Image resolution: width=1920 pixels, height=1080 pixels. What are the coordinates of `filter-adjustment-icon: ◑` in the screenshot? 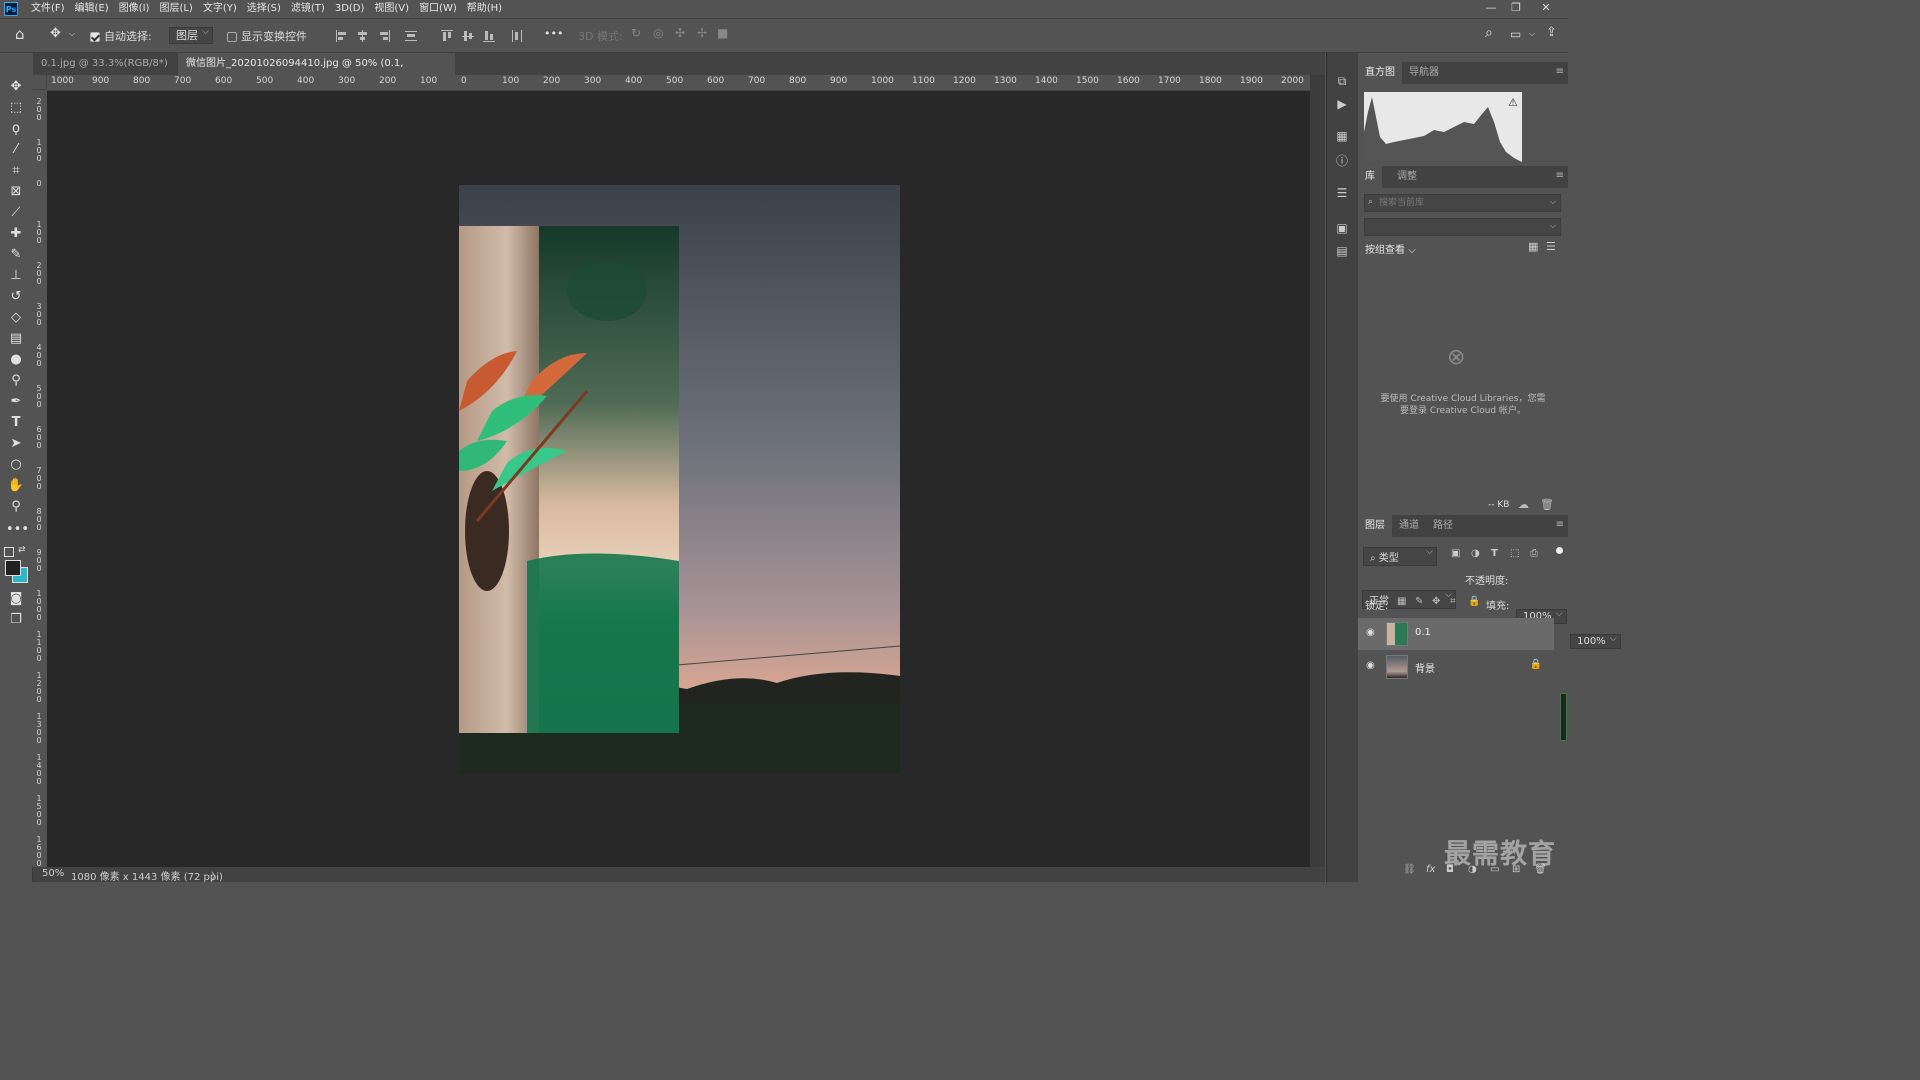 It's located at (1475, 553).